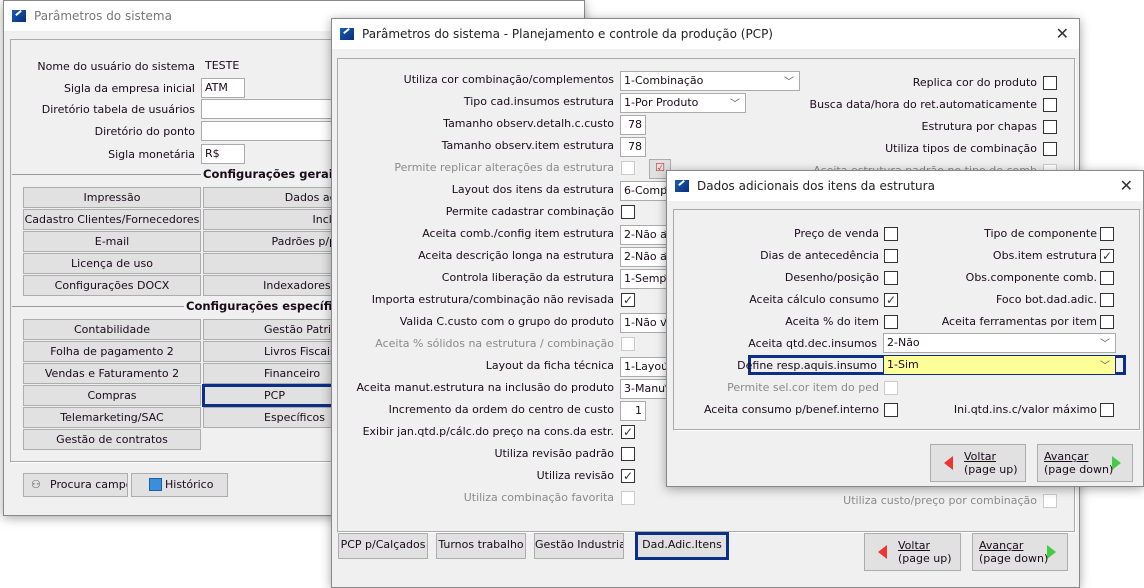 The image size is (1144, 588). What do you see at coordinates (1031, 277) in the screenshot?
I see `field-label: Obs.componente comb.` at bounding box center [1031, 277].